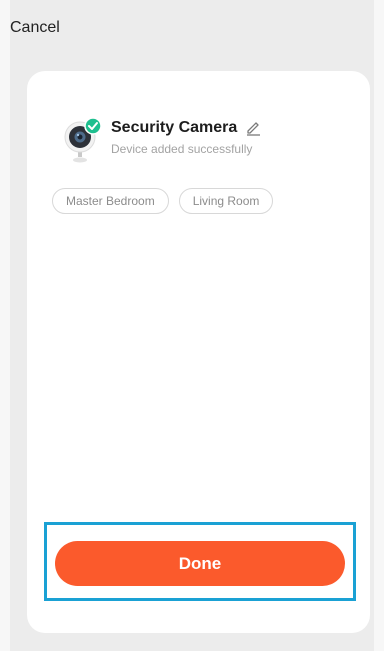  I want to click on room-chip-master-bedroom: Master Bedroom, so click(110, 201).